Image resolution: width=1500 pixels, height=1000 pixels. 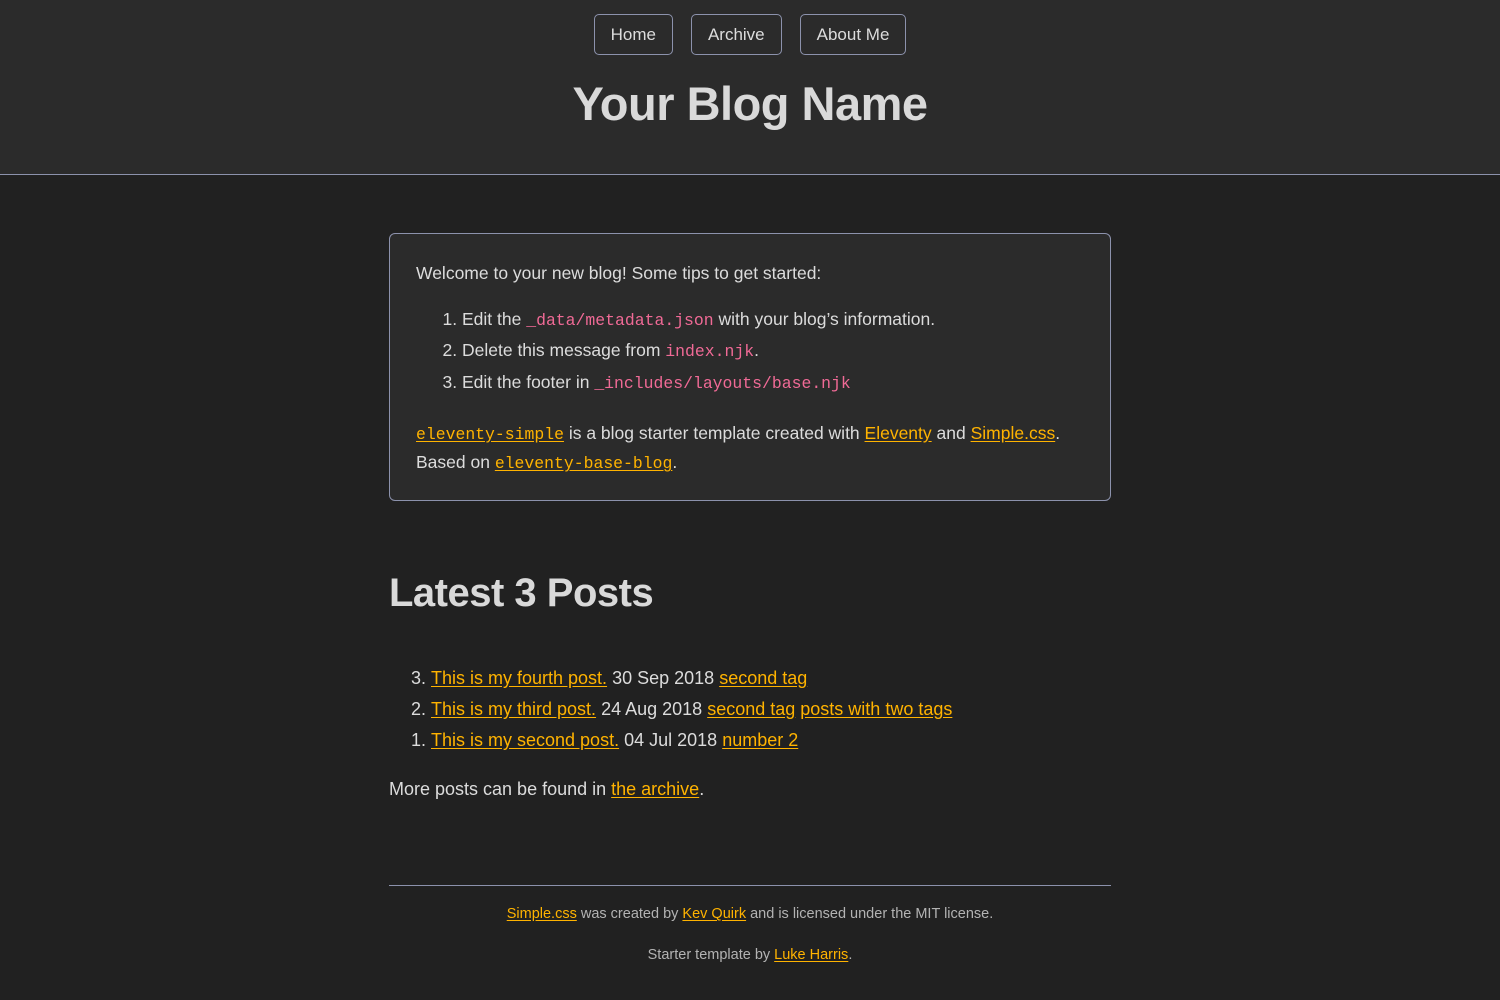 What do you see at coordinates (528, 382) in the screenshot?
I see `tip-text-before: Edit the footer in` at bounding box center [528, 382].